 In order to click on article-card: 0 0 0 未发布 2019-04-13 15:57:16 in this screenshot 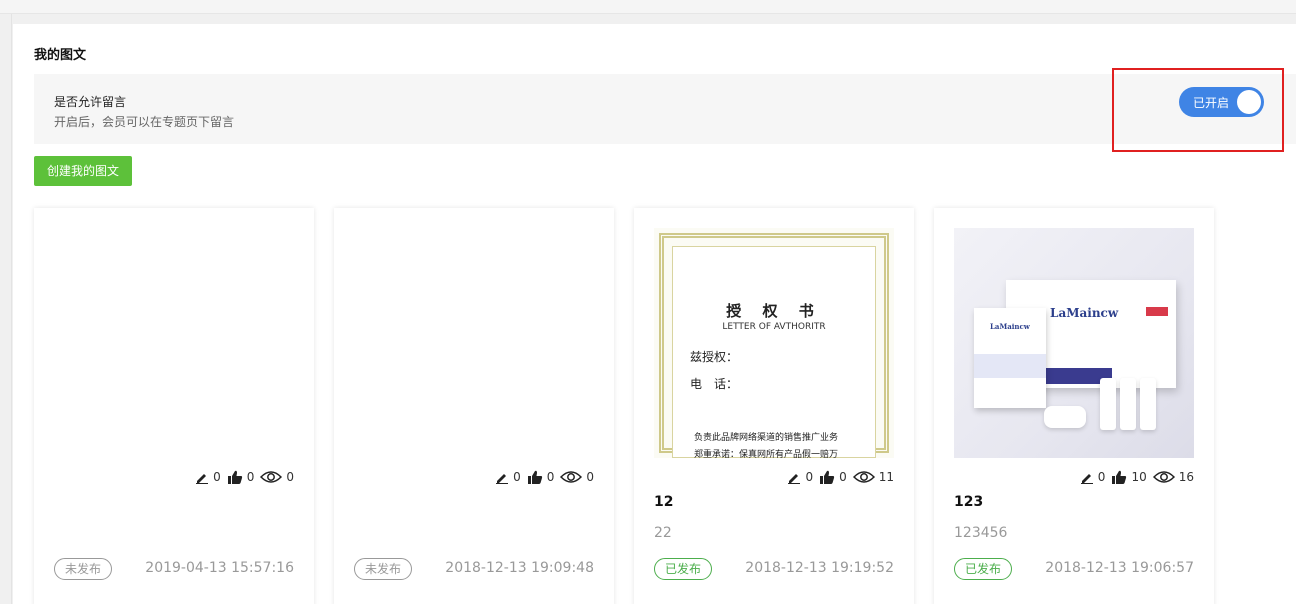, I will do `click(174, 406)`.